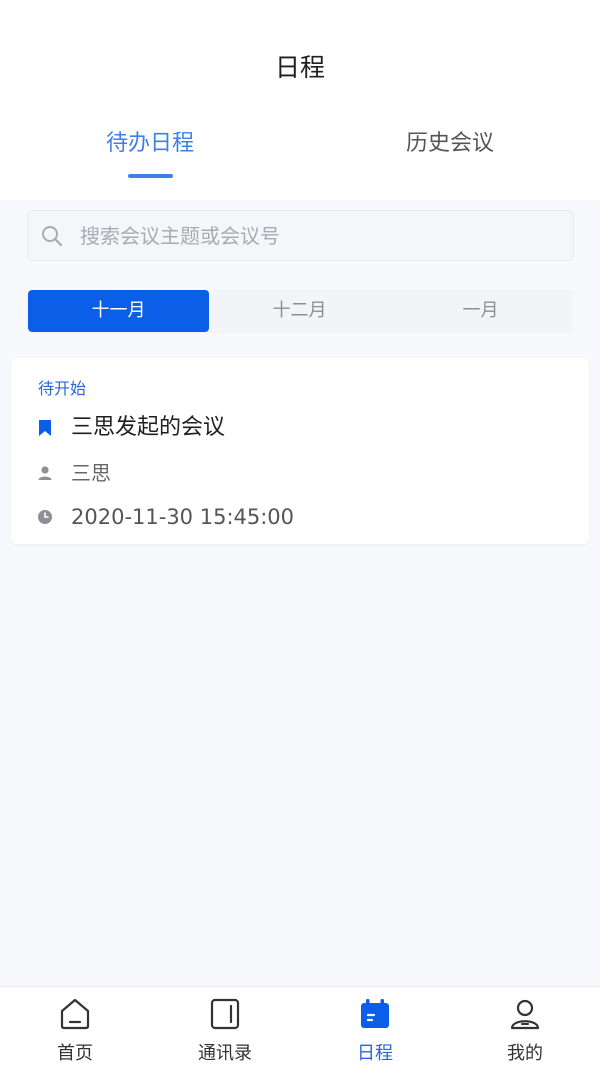 The width and height of the screenshot is (600, 1067). I want to click on tab-pending-schedule: 待办日程, so click(150, 144).